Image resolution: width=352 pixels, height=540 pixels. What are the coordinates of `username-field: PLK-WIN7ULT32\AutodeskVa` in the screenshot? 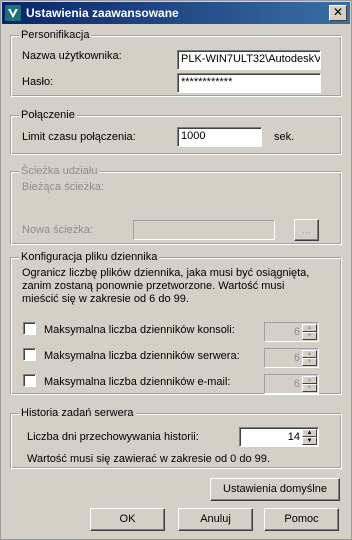 It's located at (249, 60).